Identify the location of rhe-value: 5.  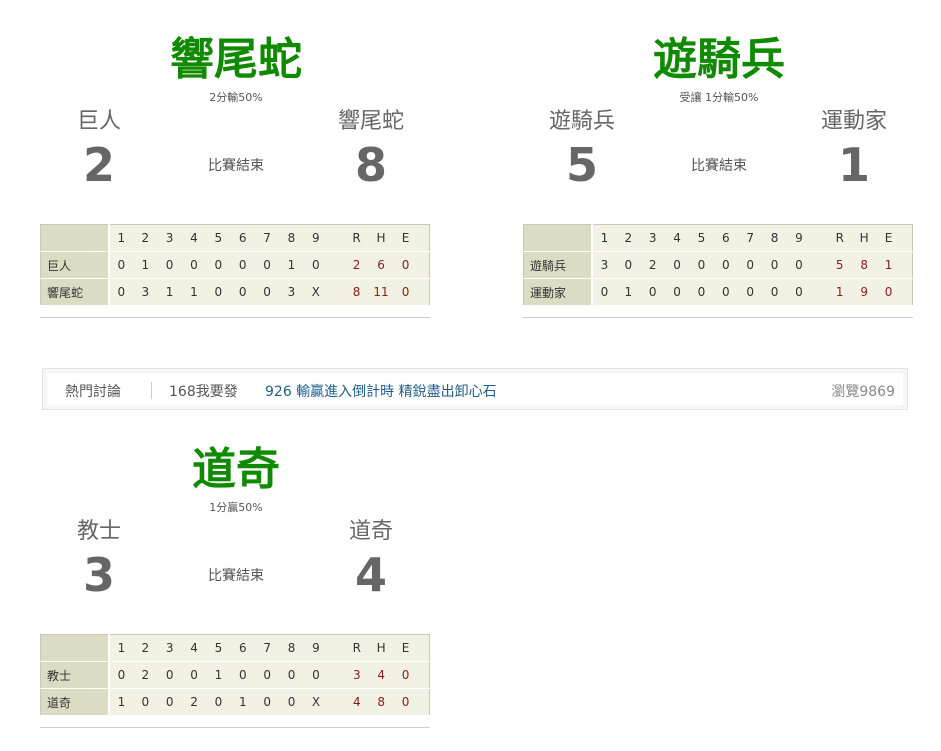
(839, 265).